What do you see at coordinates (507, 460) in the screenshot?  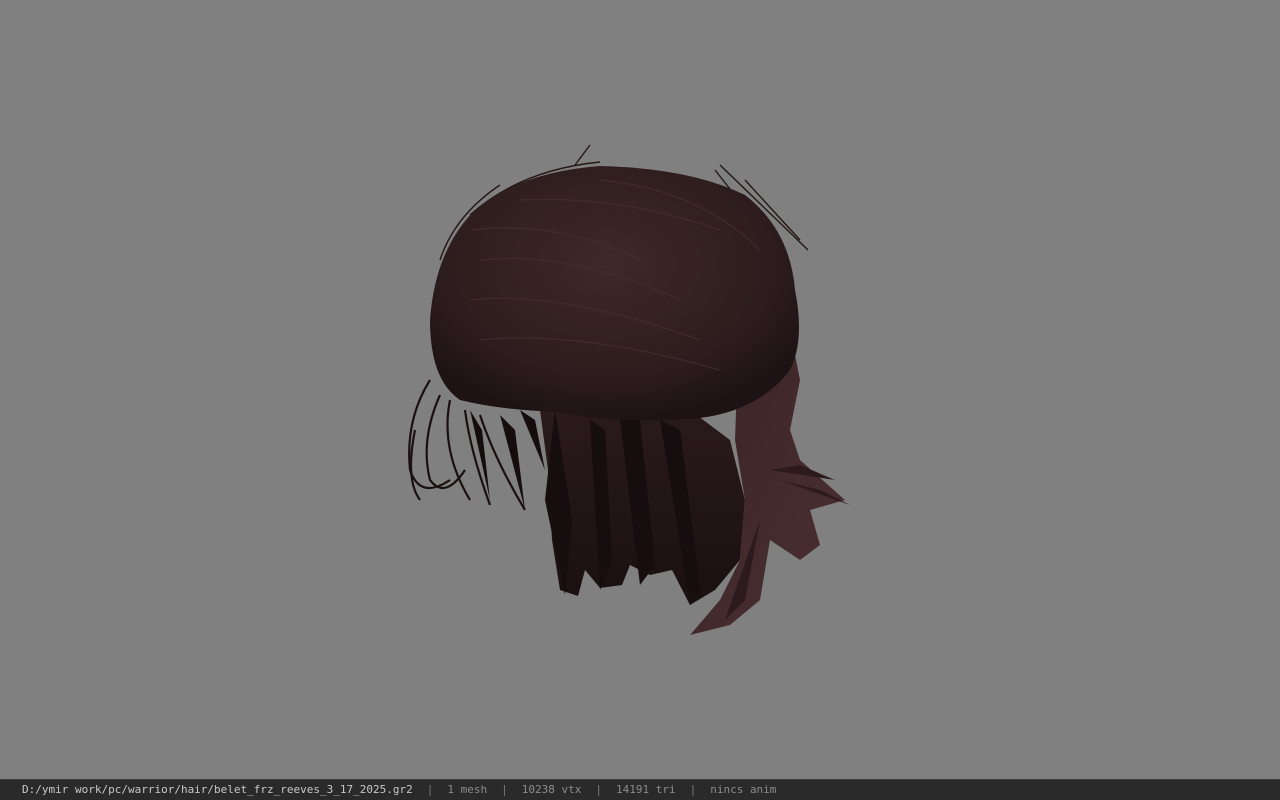 I see `left-strand-tips` at bounding box center [507, 460].